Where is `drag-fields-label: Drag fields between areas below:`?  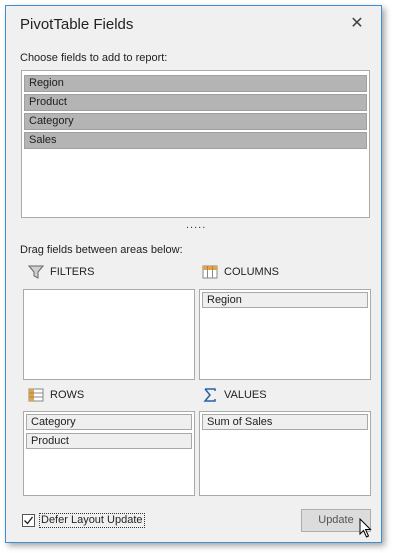 drag-fields-label: Drag fields between areas below: is located at coordinates (101, 250).